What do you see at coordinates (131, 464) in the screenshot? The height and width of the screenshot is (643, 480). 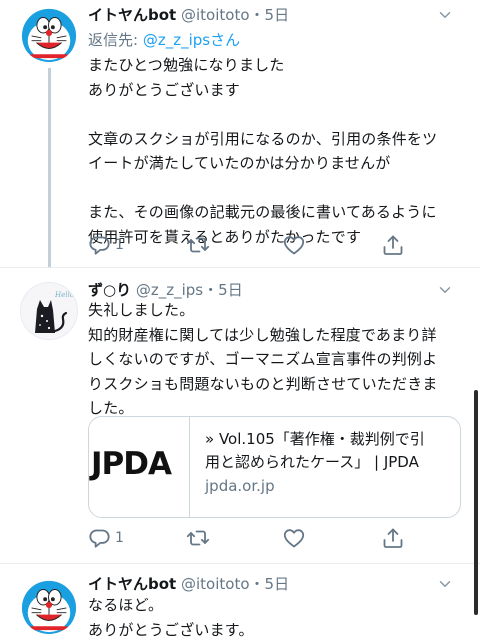 I see `link-card-thumbnail-text: JPDA` at bounding box center [131, 464].